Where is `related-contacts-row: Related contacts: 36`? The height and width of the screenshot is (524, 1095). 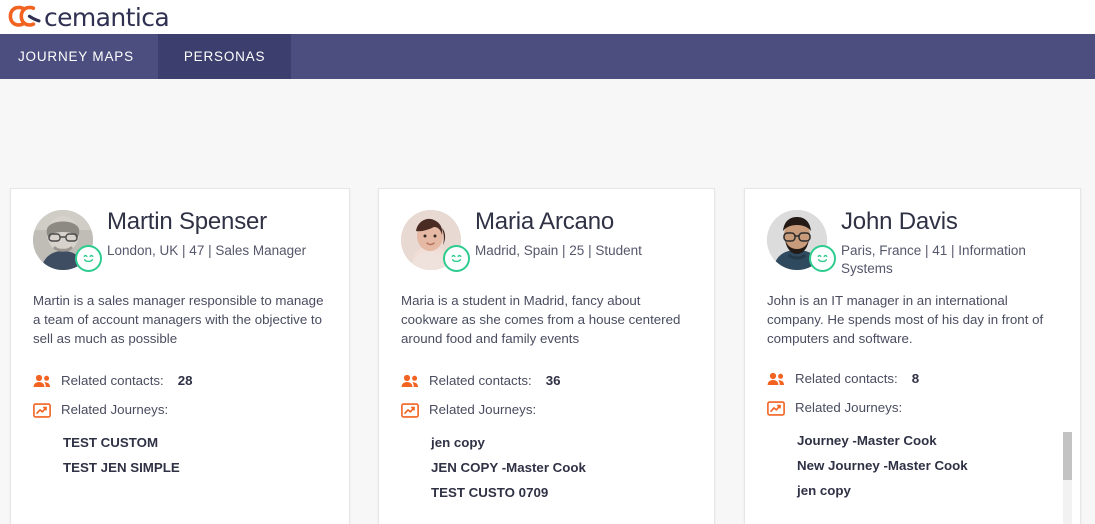
related-contacts-row: Related contacts: 36 is located at coordinates (546, 381).